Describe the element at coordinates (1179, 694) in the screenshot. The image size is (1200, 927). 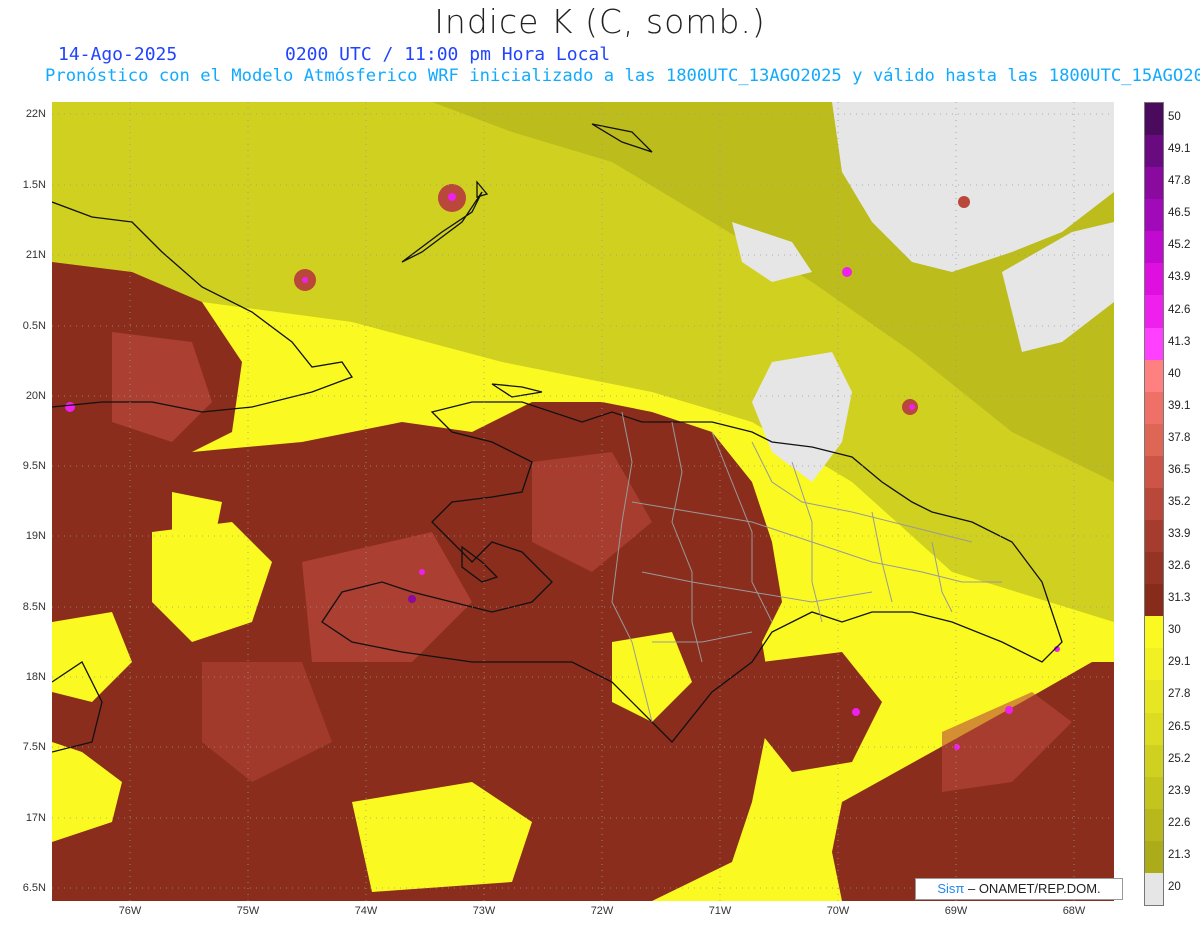
I see `colorbar-label: 27.8` at that location.